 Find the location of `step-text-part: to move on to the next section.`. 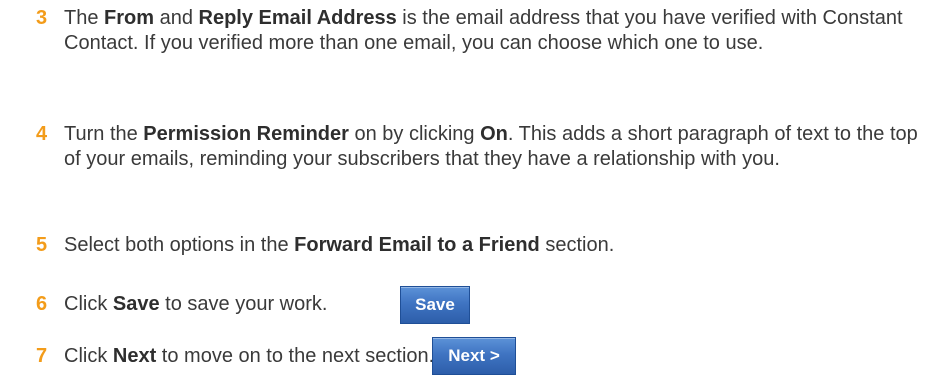

step-text-part: to move on to the next section. is located at coordinates (295, 356).